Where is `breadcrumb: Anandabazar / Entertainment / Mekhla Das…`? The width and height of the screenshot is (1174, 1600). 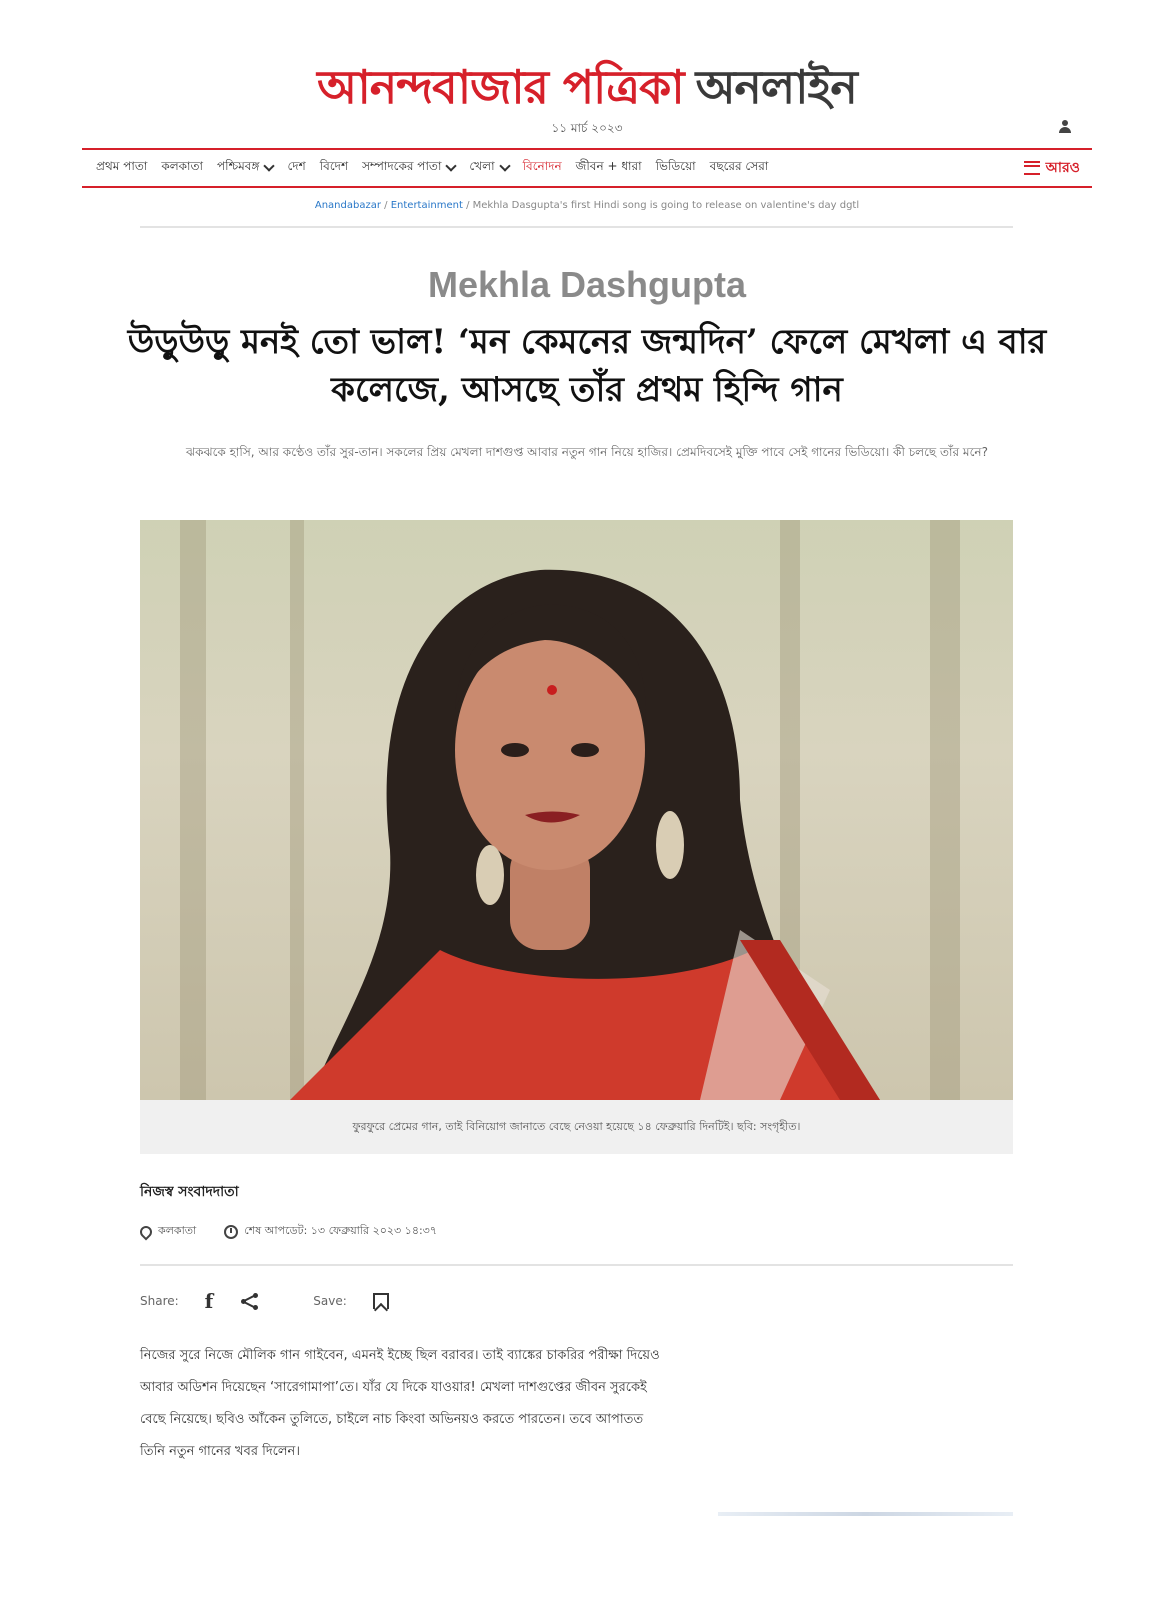
breadcrumb: Anandabazar / Entertainment / Mekhla Das… is located at coordinates (587, 205).